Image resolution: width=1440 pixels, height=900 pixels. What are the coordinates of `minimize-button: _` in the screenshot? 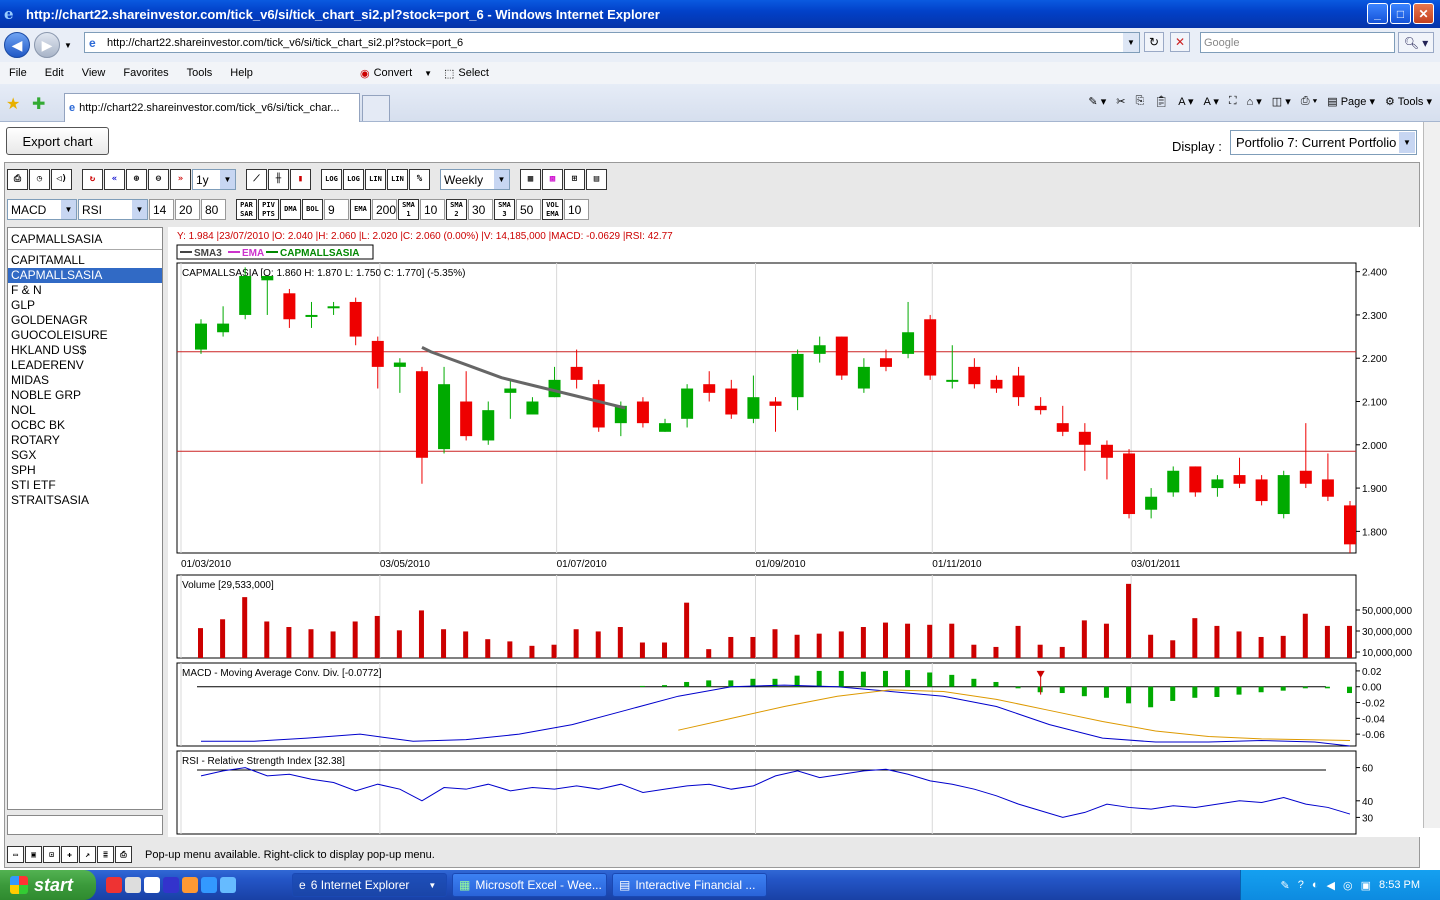 It's located at (1377, 13).